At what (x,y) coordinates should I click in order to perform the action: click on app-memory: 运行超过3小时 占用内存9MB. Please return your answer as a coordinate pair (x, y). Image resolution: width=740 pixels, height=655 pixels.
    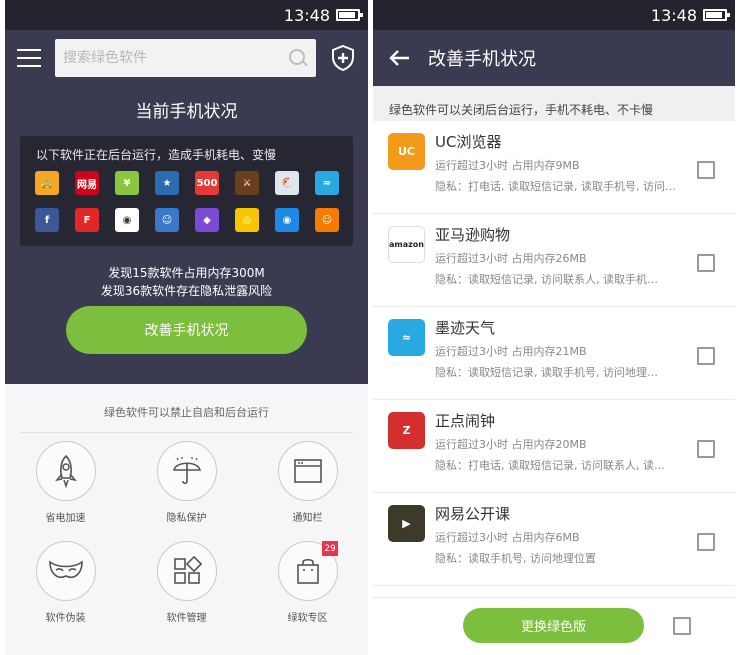
    Looking at the image, I should click on (507, 165).